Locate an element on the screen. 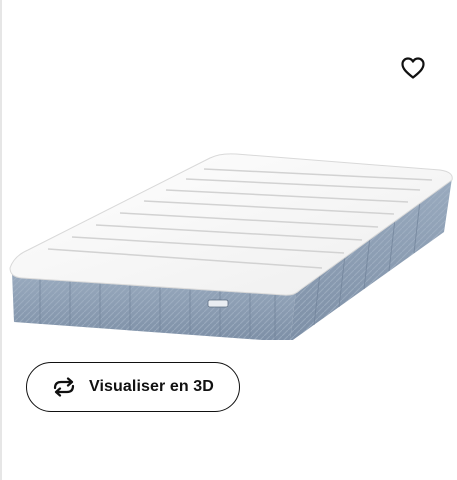  rotate-arrows-icon is located at coordinates (64, 387).